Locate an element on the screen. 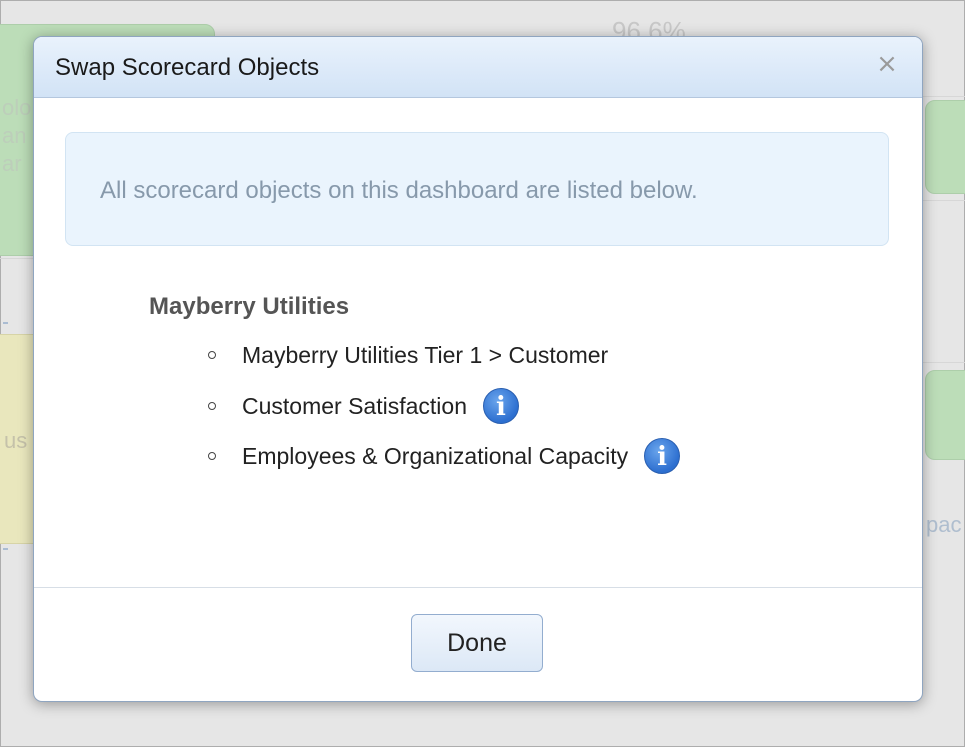  scorecard-object-link: Employees & Organizational Capacity is located at coordinates (435, 456).